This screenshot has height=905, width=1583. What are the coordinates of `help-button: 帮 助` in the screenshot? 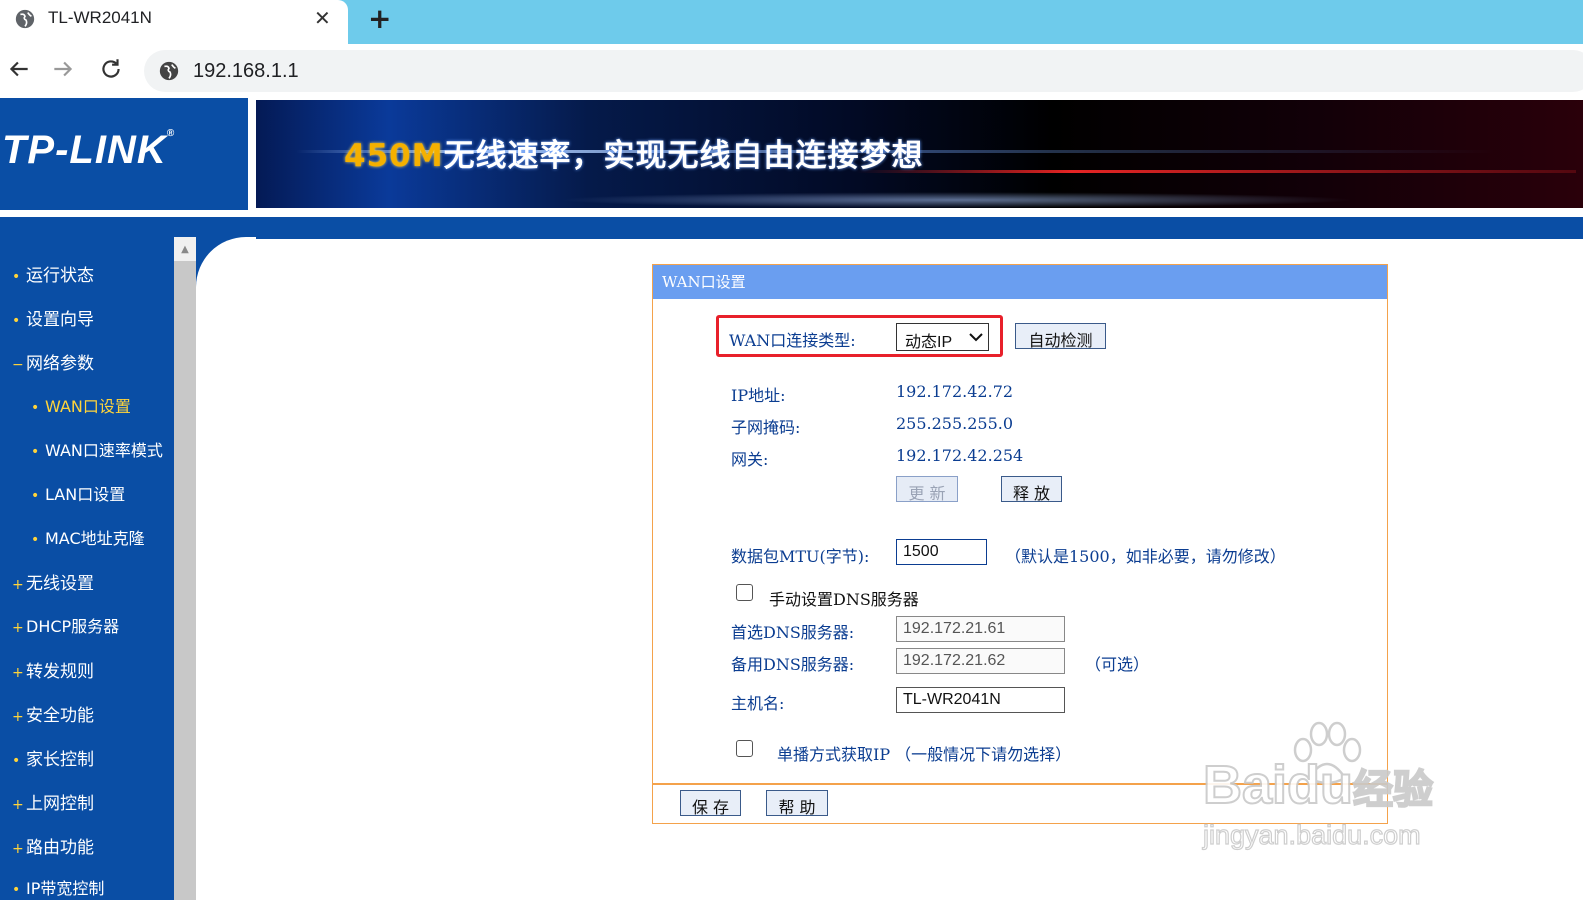 It's located at (797, 803).